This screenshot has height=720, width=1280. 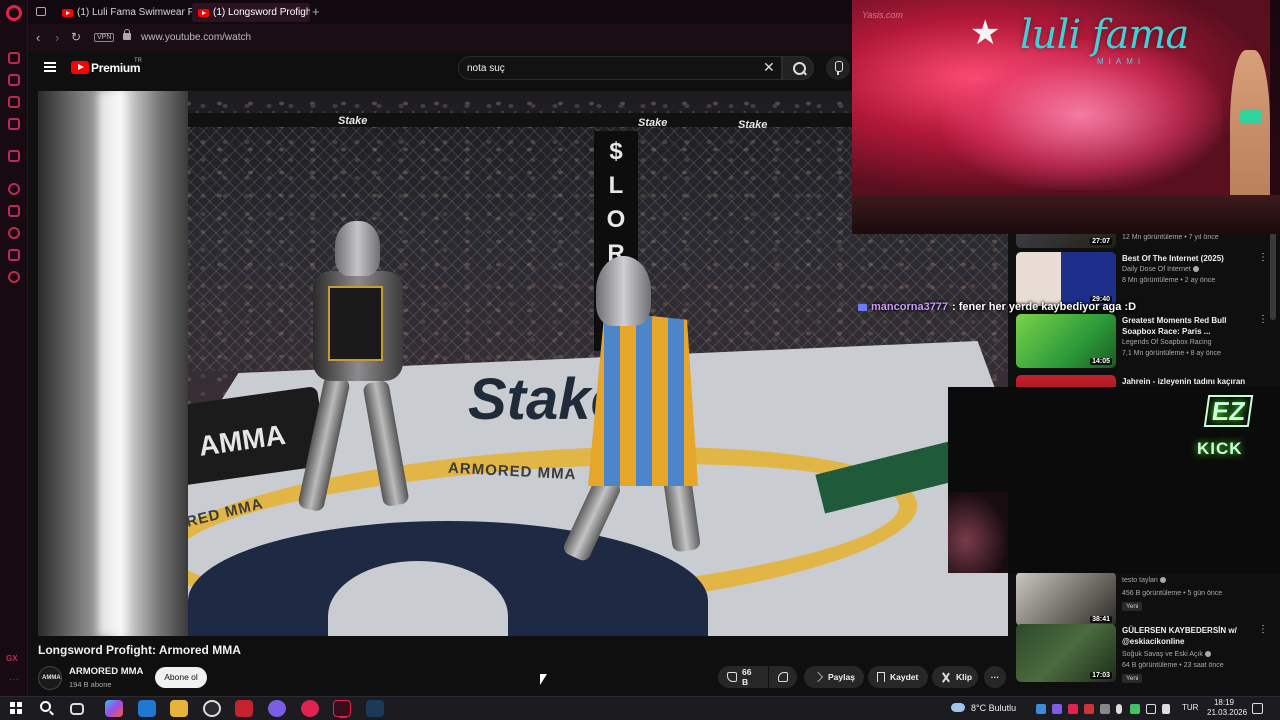 I want to click on tab-overview-icon, so click(x=41, y=11).